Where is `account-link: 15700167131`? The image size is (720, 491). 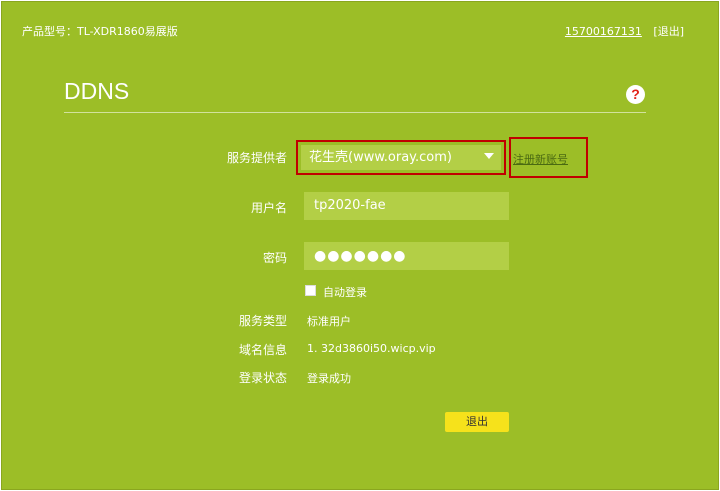
account-link: 15700167131 is located at coordinates (603, 31).